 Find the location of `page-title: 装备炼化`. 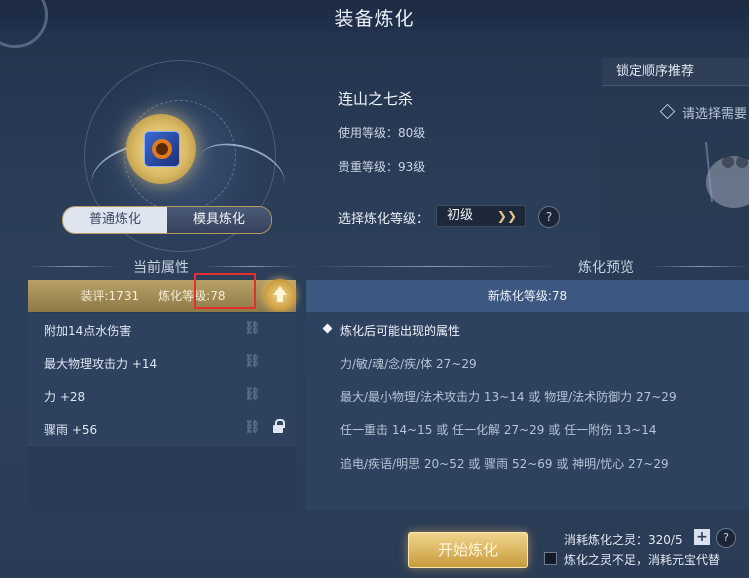

page-title: 装备炼化 is located at coordinates (374, 19).